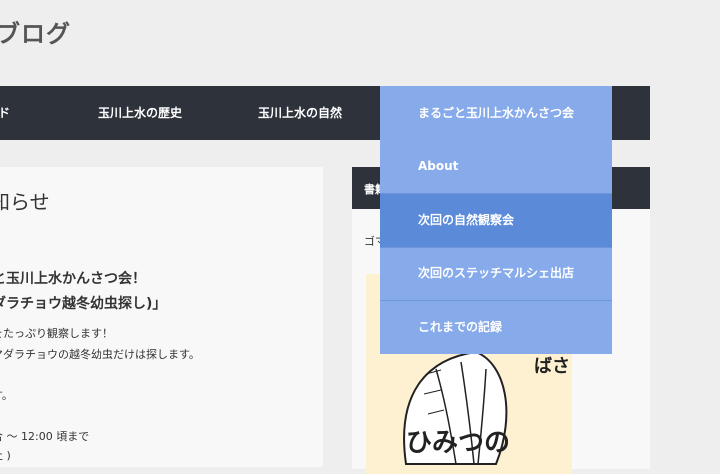 The height and width of the screenshot is (474, 720). I want to click on book-cover-side-text: ばさ, so click(552, 366).